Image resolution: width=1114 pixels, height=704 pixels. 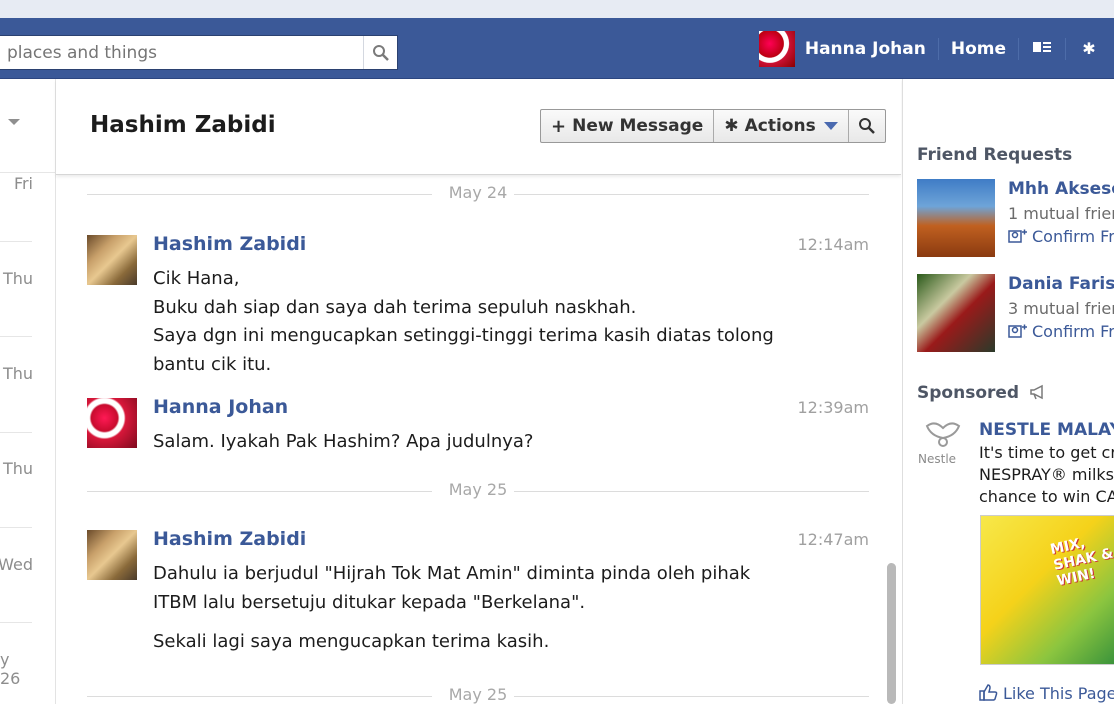 I want to click on search-button, so click(x=380, y=52).